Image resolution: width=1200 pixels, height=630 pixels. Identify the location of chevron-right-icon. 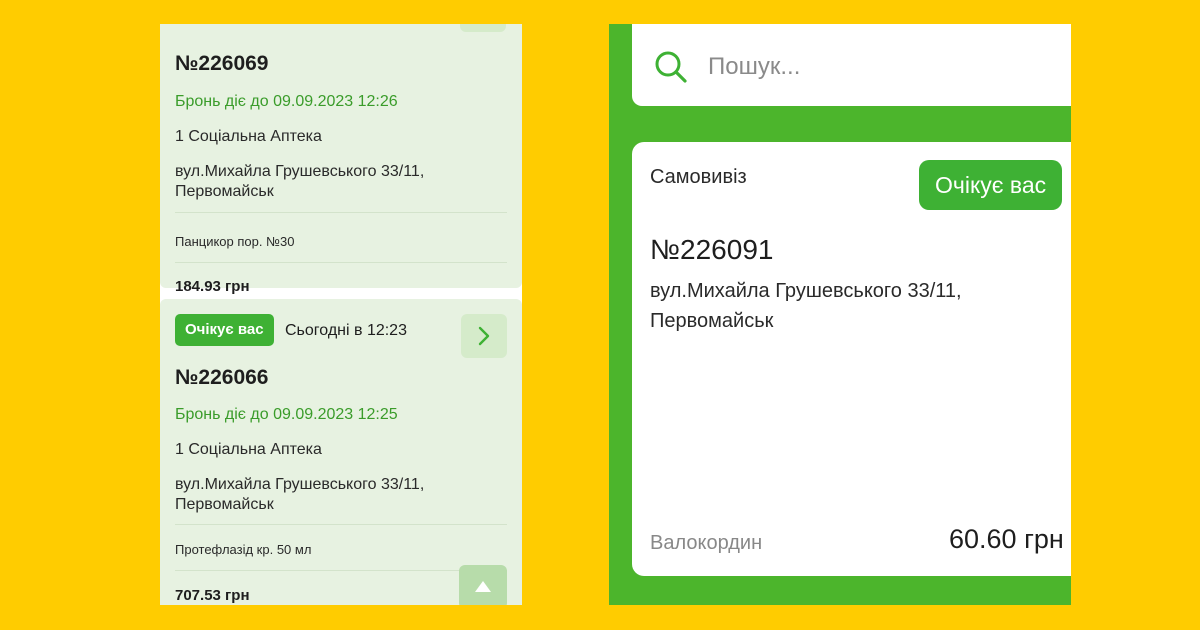
(484, 336).